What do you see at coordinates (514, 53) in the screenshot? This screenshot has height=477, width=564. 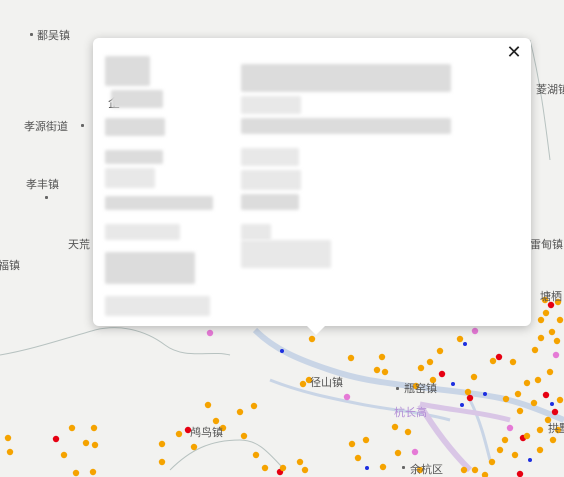 I see `close-icon: ✕` at bounding box center [514, 53].